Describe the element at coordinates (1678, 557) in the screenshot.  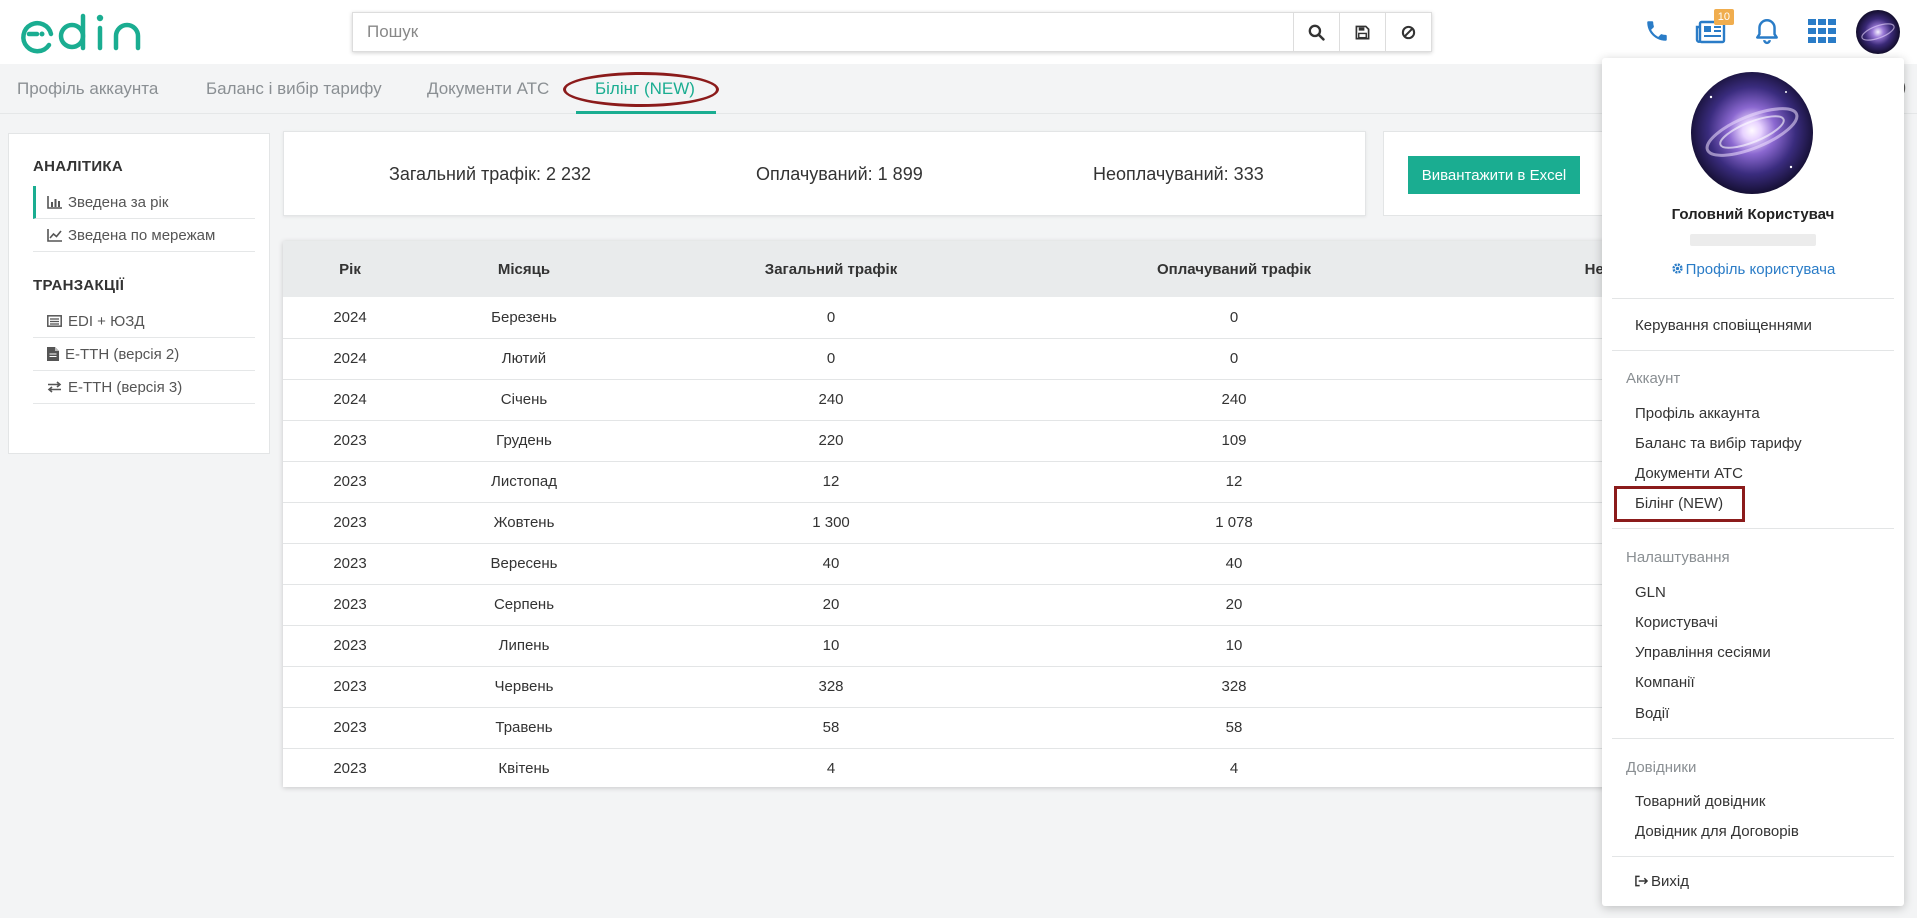
I see `settings-group-title: Налаштування` at that location.